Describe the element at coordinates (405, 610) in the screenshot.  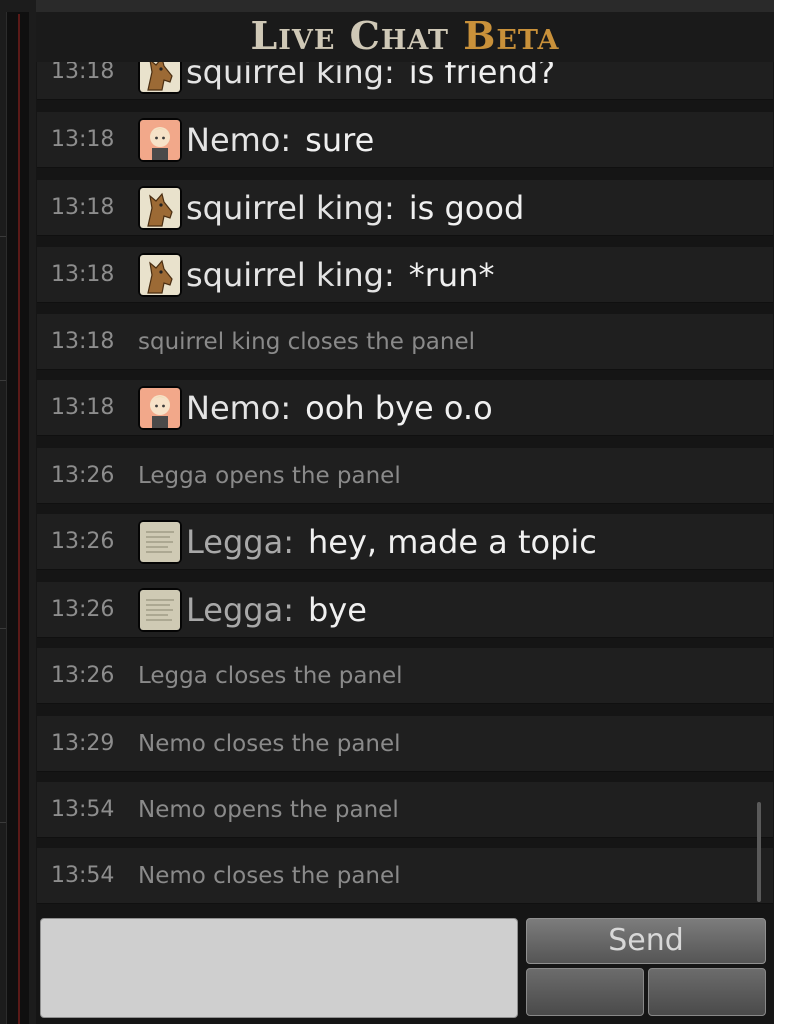
I see `chat-message: 13:26 Legga: bye` at that location.